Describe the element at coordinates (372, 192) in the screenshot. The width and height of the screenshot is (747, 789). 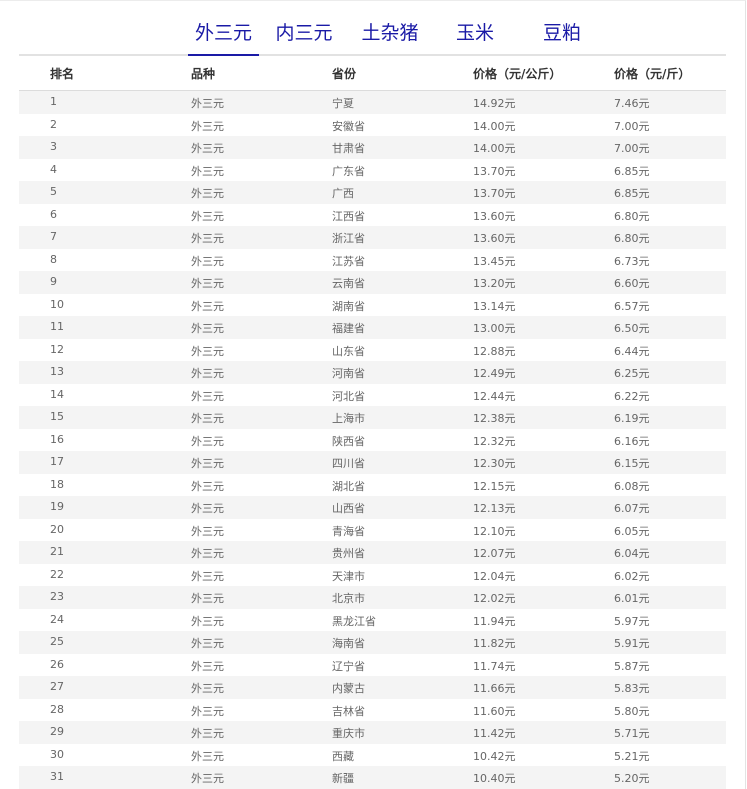
I see `table-row: 5 外三元 广西 13.70元 6.85元` at that location.